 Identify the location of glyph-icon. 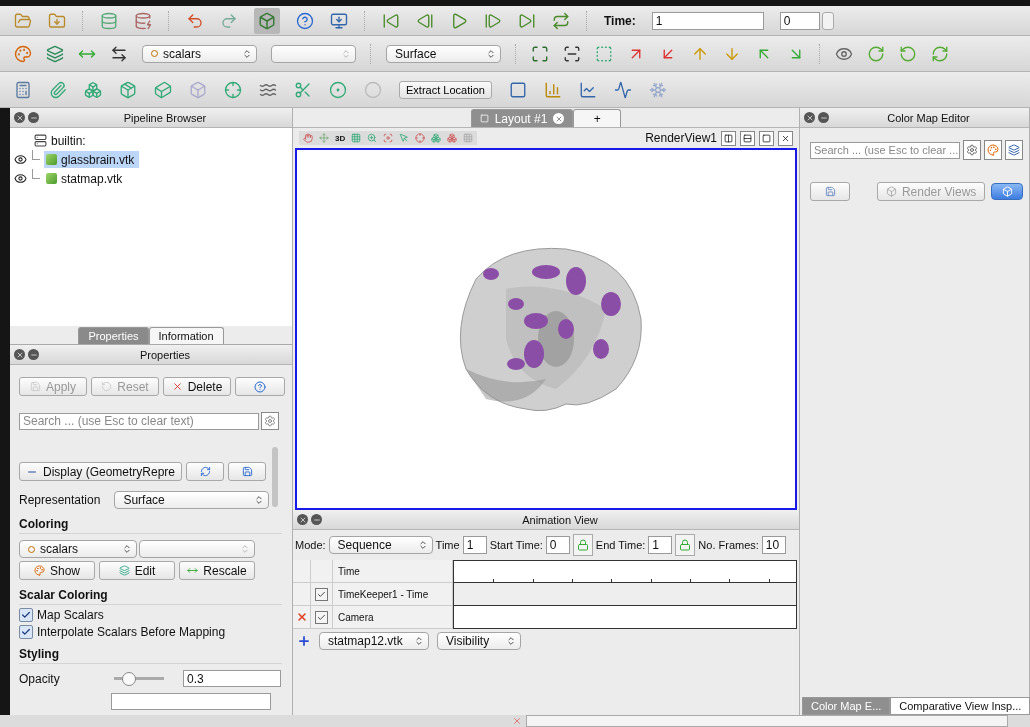
(233, 89).